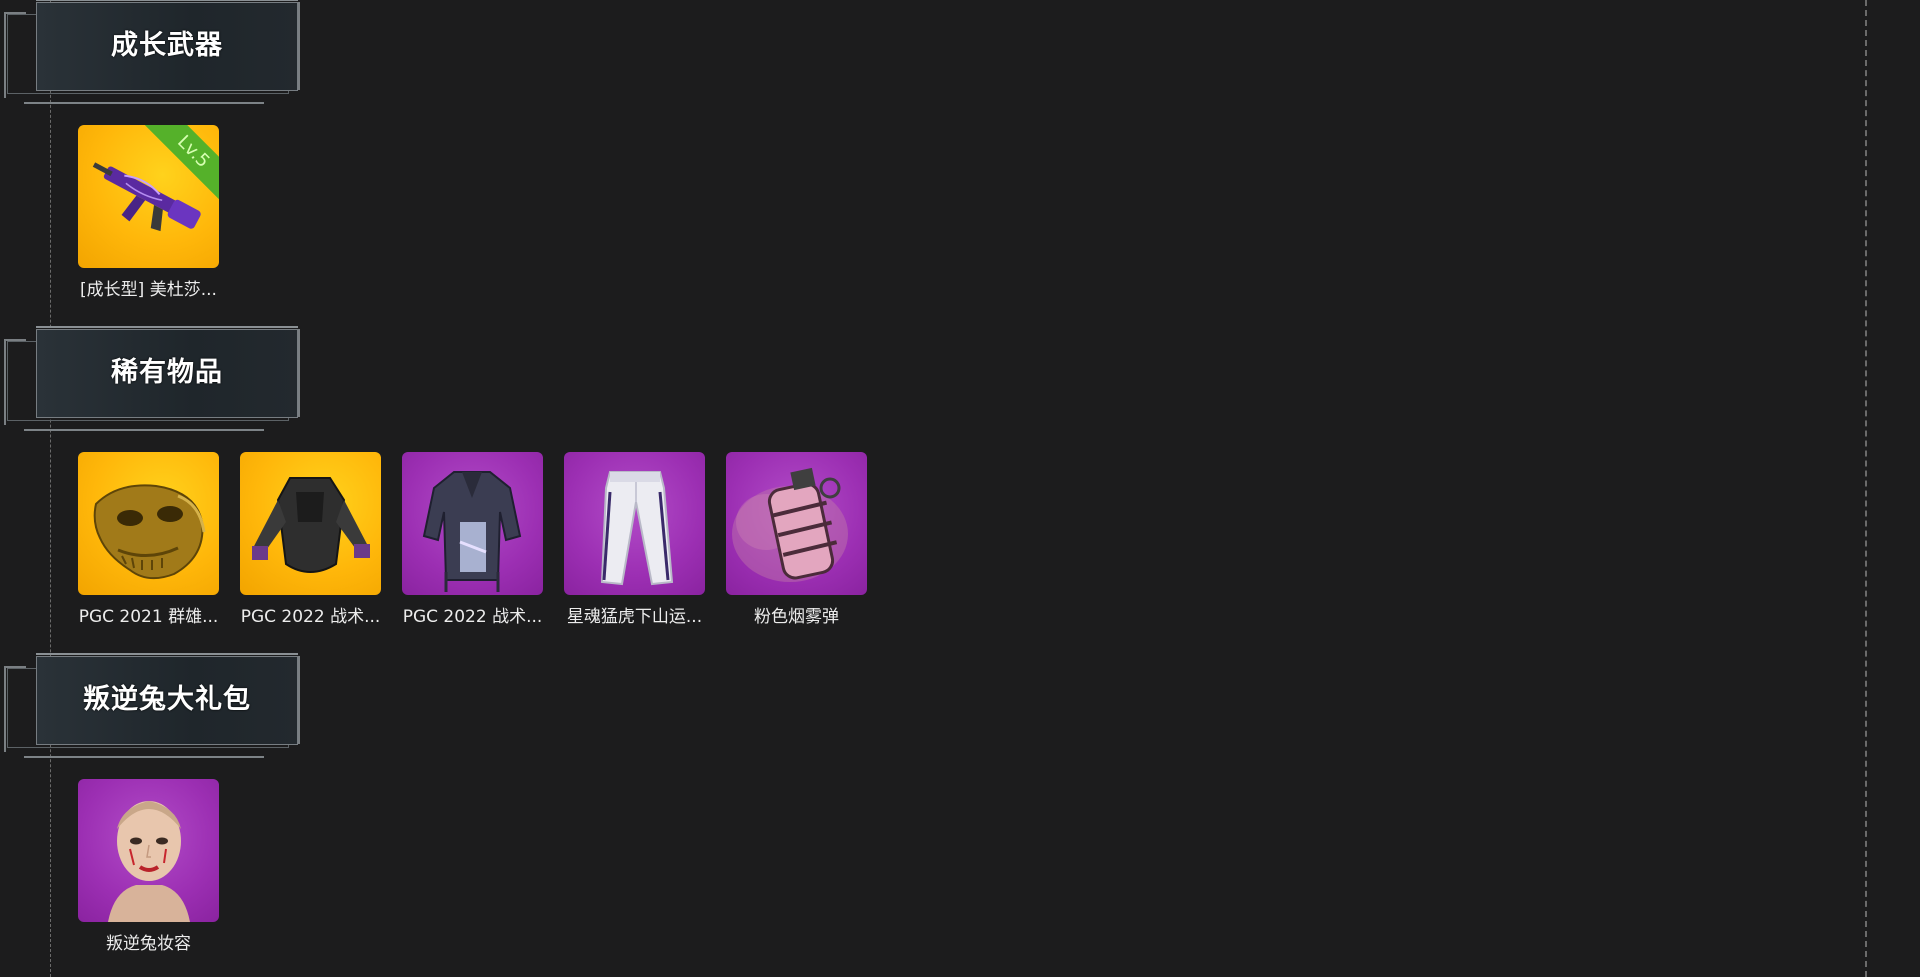 The width and height of the screenshot is (1920, 977). I want to click on section-header: 成长武器, so click(152, 52).